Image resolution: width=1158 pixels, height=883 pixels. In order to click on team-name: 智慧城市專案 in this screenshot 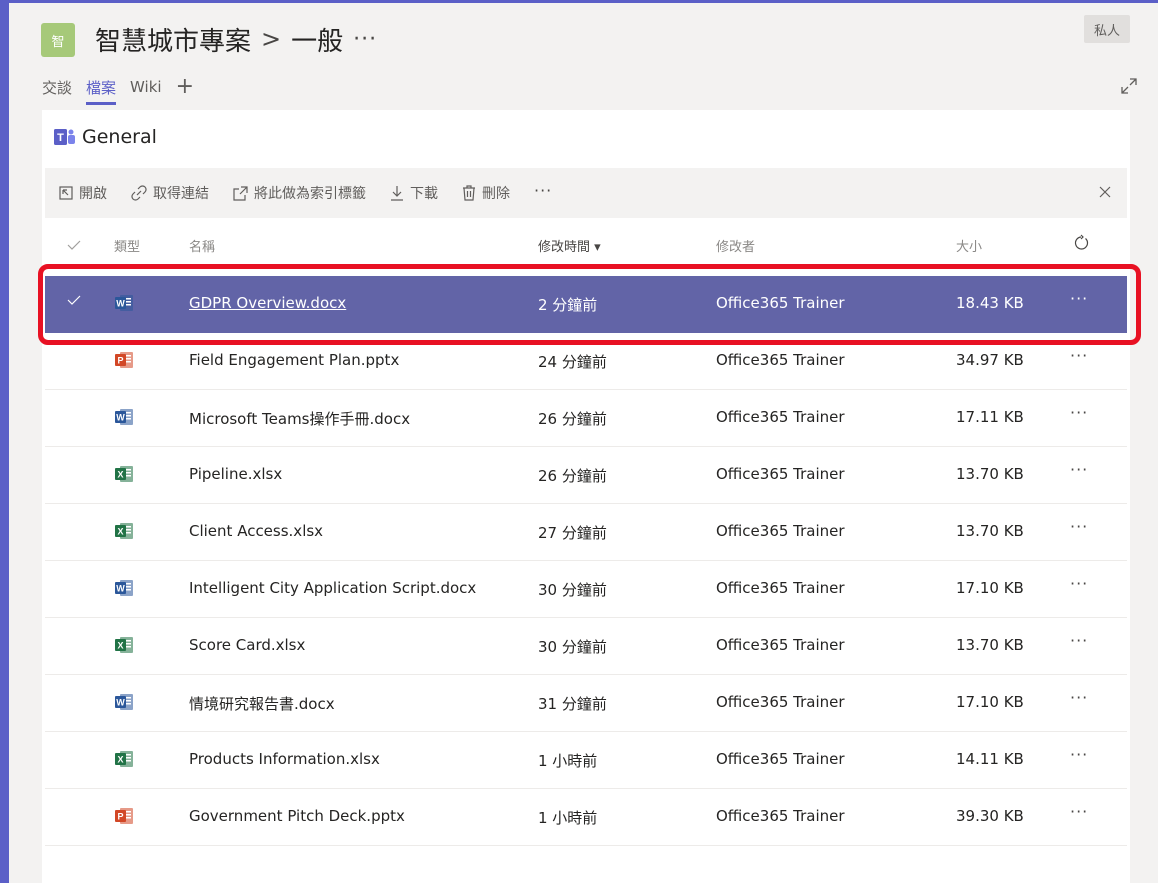, I will do `click(173, 39)`.